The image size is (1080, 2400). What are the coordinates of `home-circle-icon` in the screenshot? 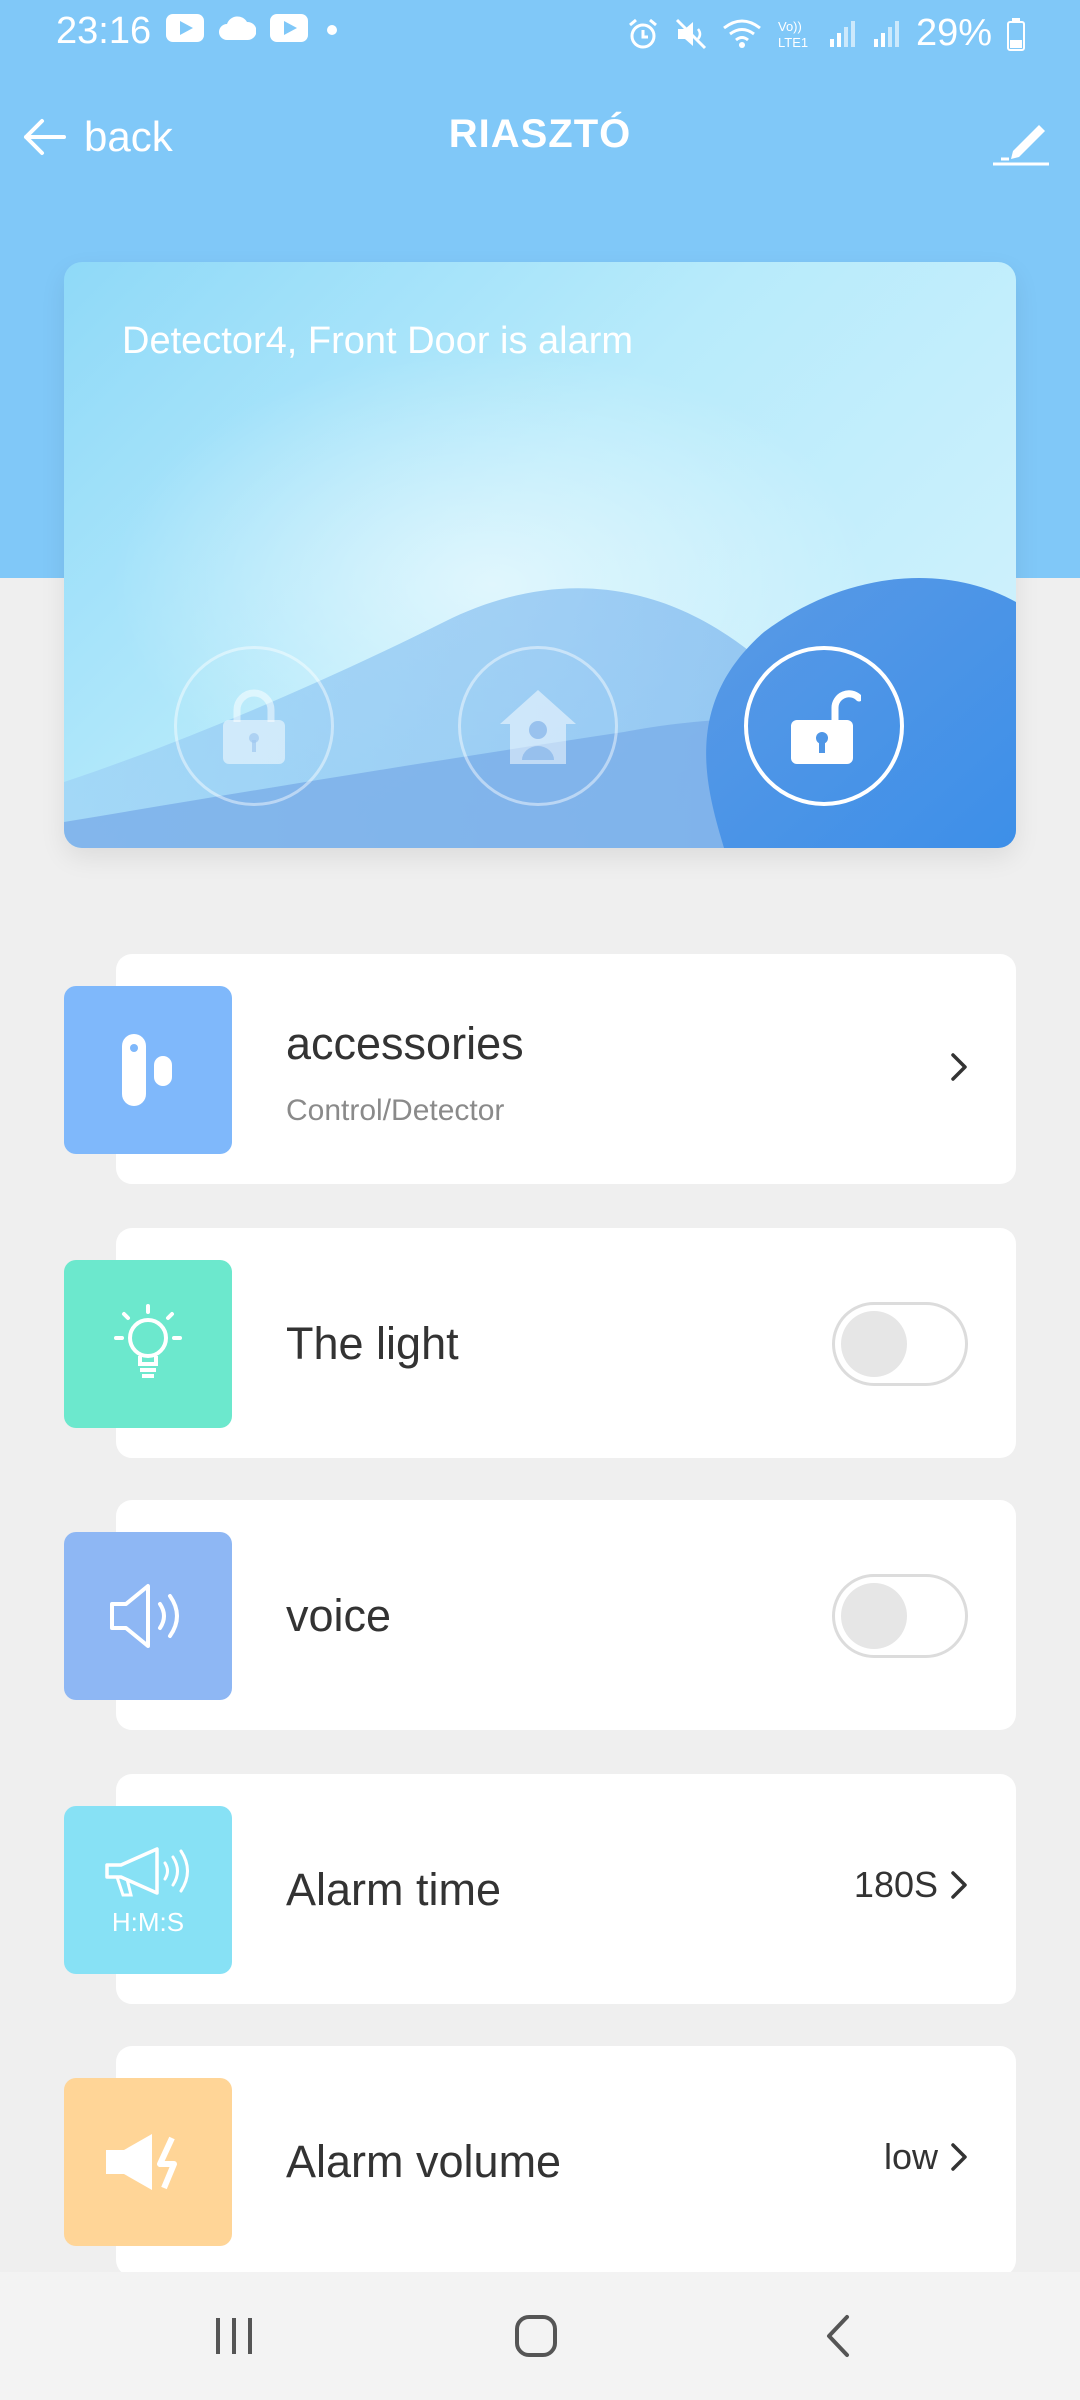 It's located at (536, 2336).